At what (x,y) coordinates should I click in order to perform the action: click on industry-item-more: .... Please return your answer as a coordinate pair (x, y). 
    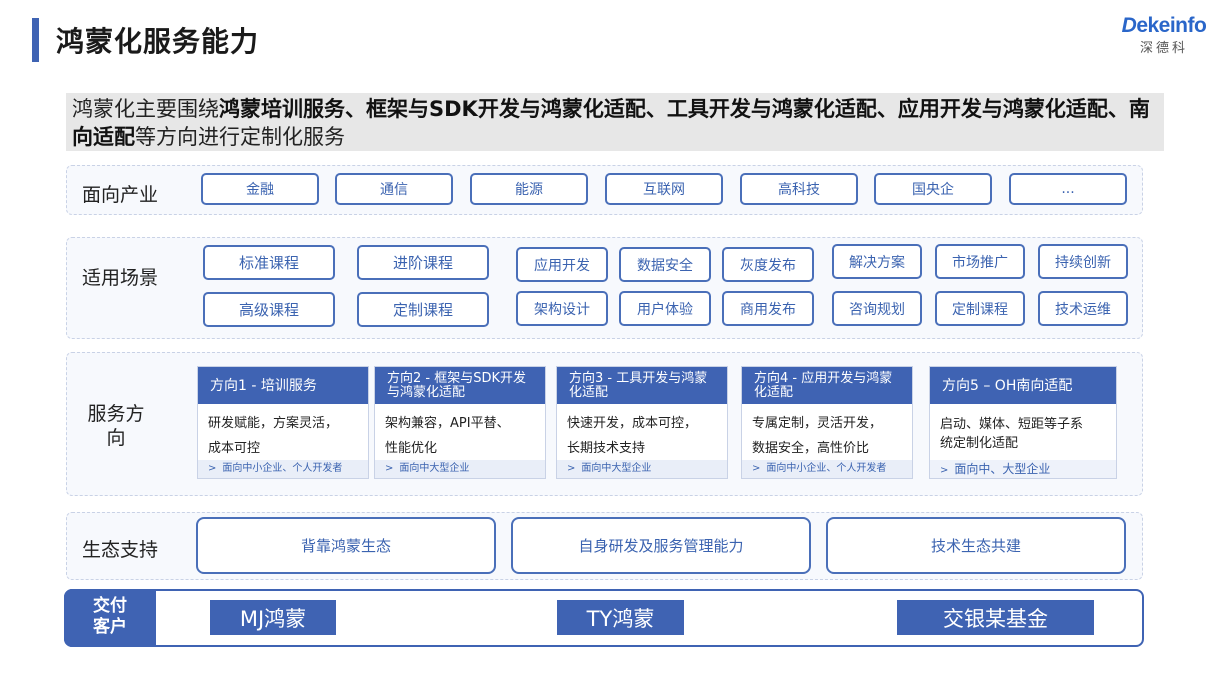
    Looking at the image, I should click on (1068, 189).